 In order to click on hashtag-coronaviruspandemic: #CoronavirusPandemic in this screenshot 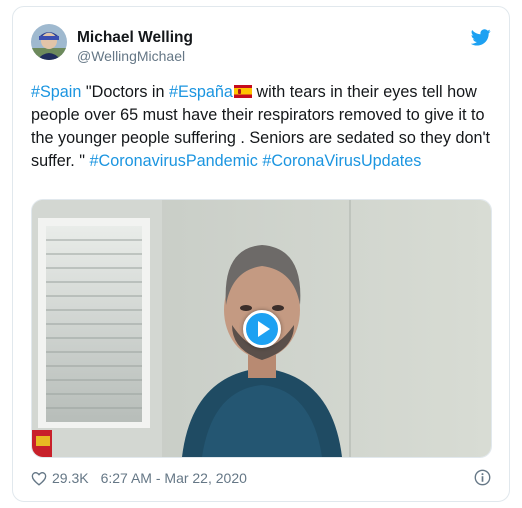, I will do `click(174, 161)`.